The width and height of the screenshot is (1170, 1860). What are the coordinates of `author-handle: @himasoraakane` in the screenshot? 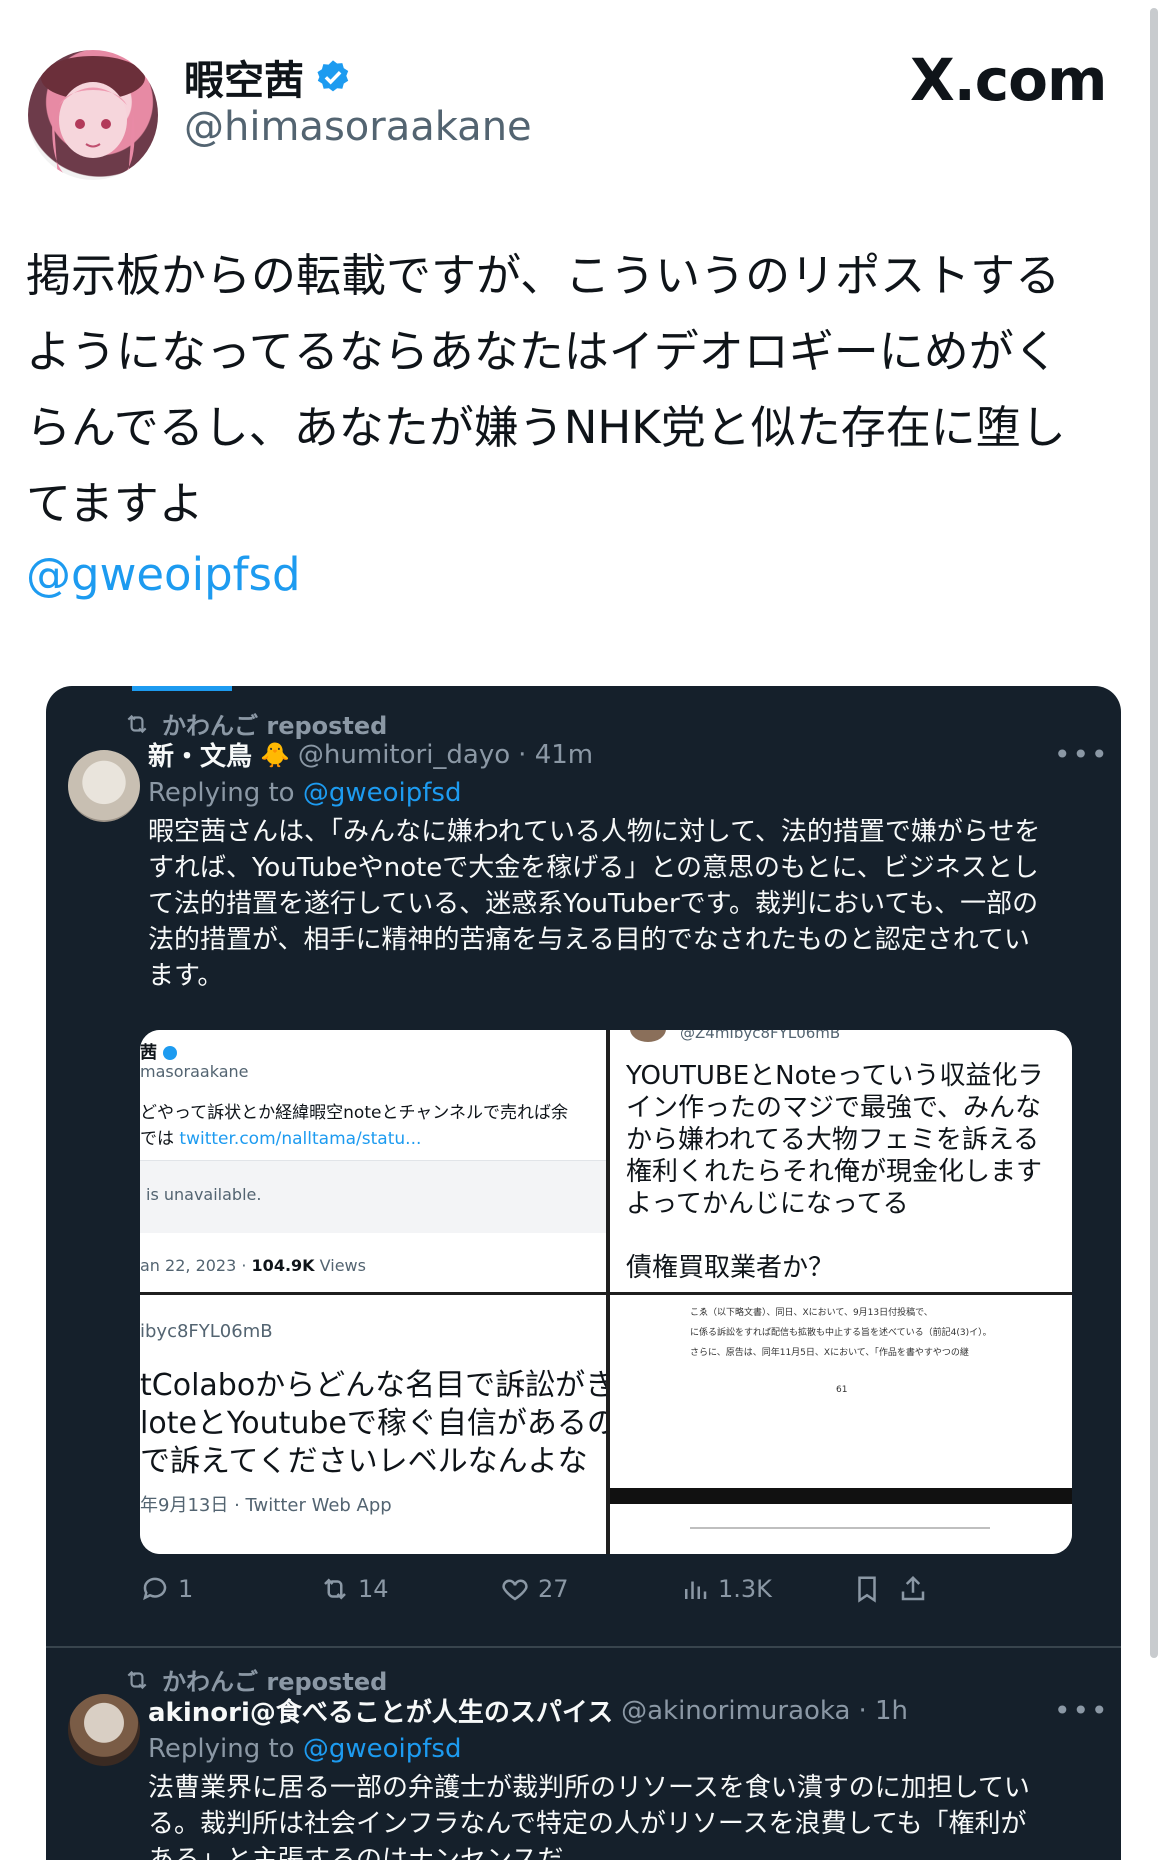 It's located at (358, 127).